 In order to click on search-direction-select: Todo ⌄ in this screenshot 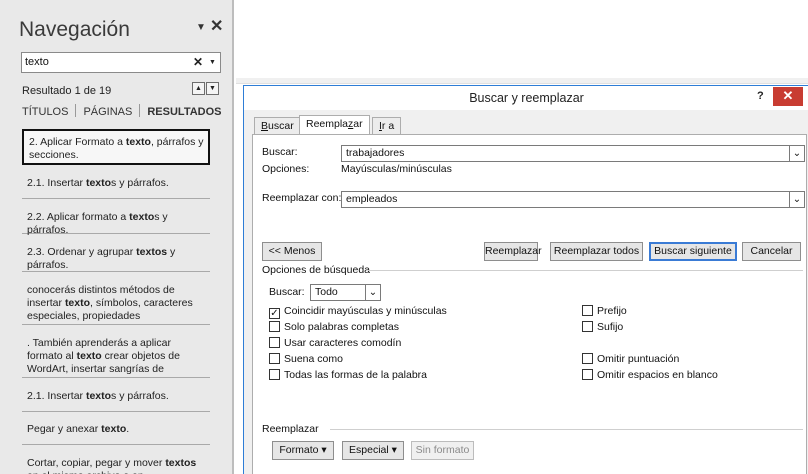, I will do `click(345, 292)`.